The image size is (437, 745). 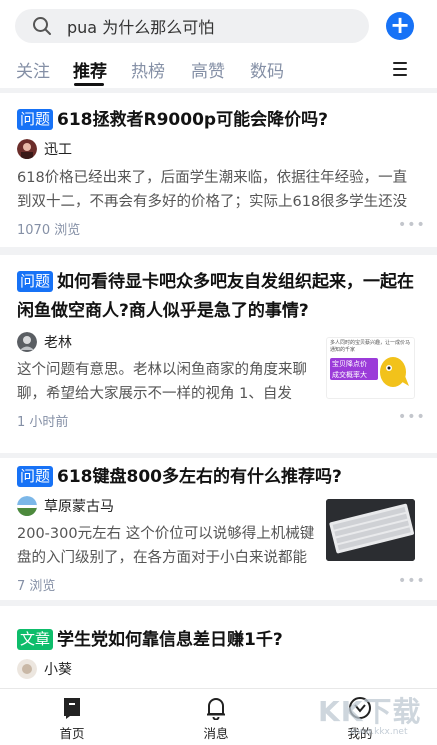 What do you see at coordinates (400, 26) in the screenshot?
I see `add-button: +` at bounding box center [400, 26].